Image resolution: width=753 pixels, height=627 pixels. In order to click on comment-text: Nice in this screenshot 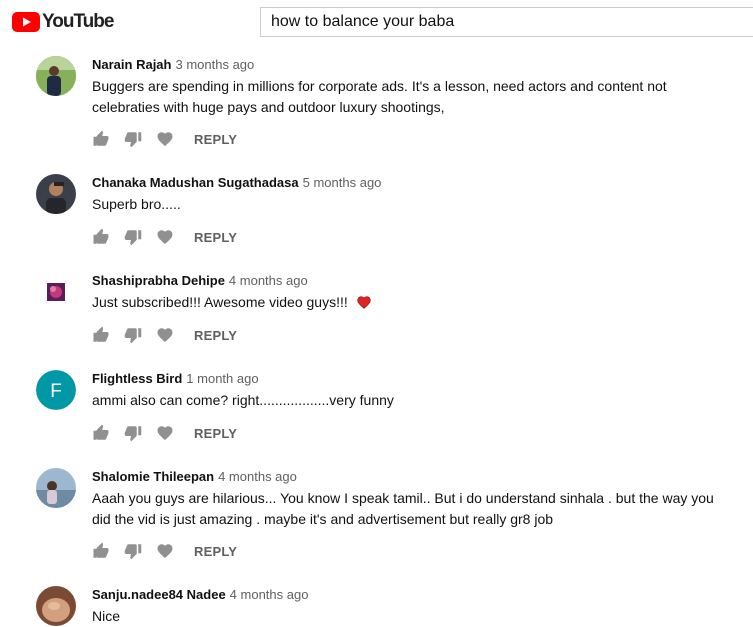, I will do `click(106, 616)`.